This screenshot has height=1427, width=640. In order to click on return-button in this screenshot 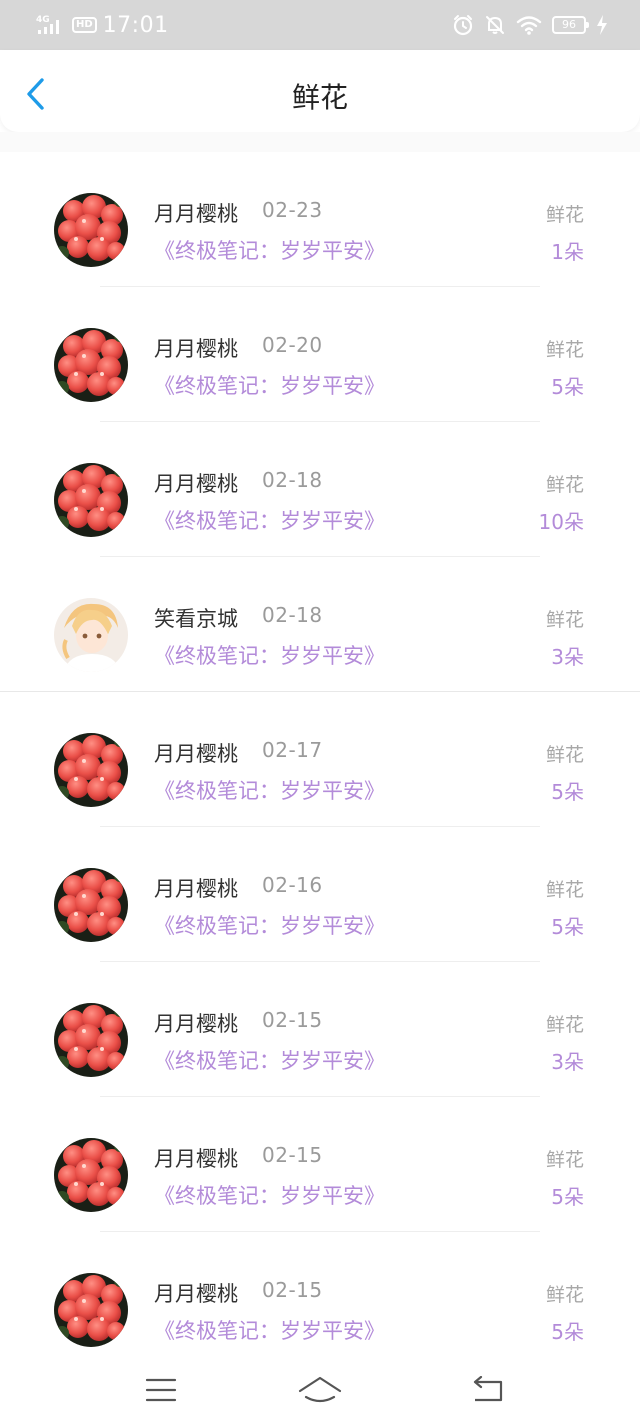, I will do `click(488, 1390)`.